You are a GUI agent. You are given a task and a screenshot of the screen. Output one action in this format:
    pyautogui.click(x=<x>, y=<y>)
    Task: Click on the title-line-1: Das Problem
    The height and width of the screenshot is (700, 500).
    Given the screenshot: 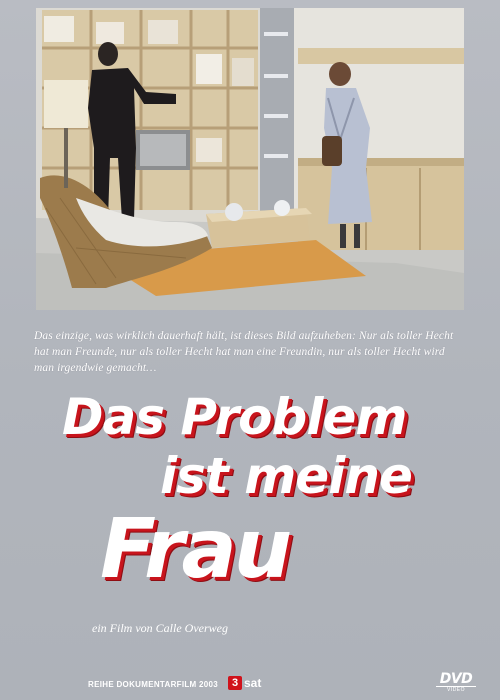 What is the action you would take?
    pyautogui.click(x=234, y=417)
    